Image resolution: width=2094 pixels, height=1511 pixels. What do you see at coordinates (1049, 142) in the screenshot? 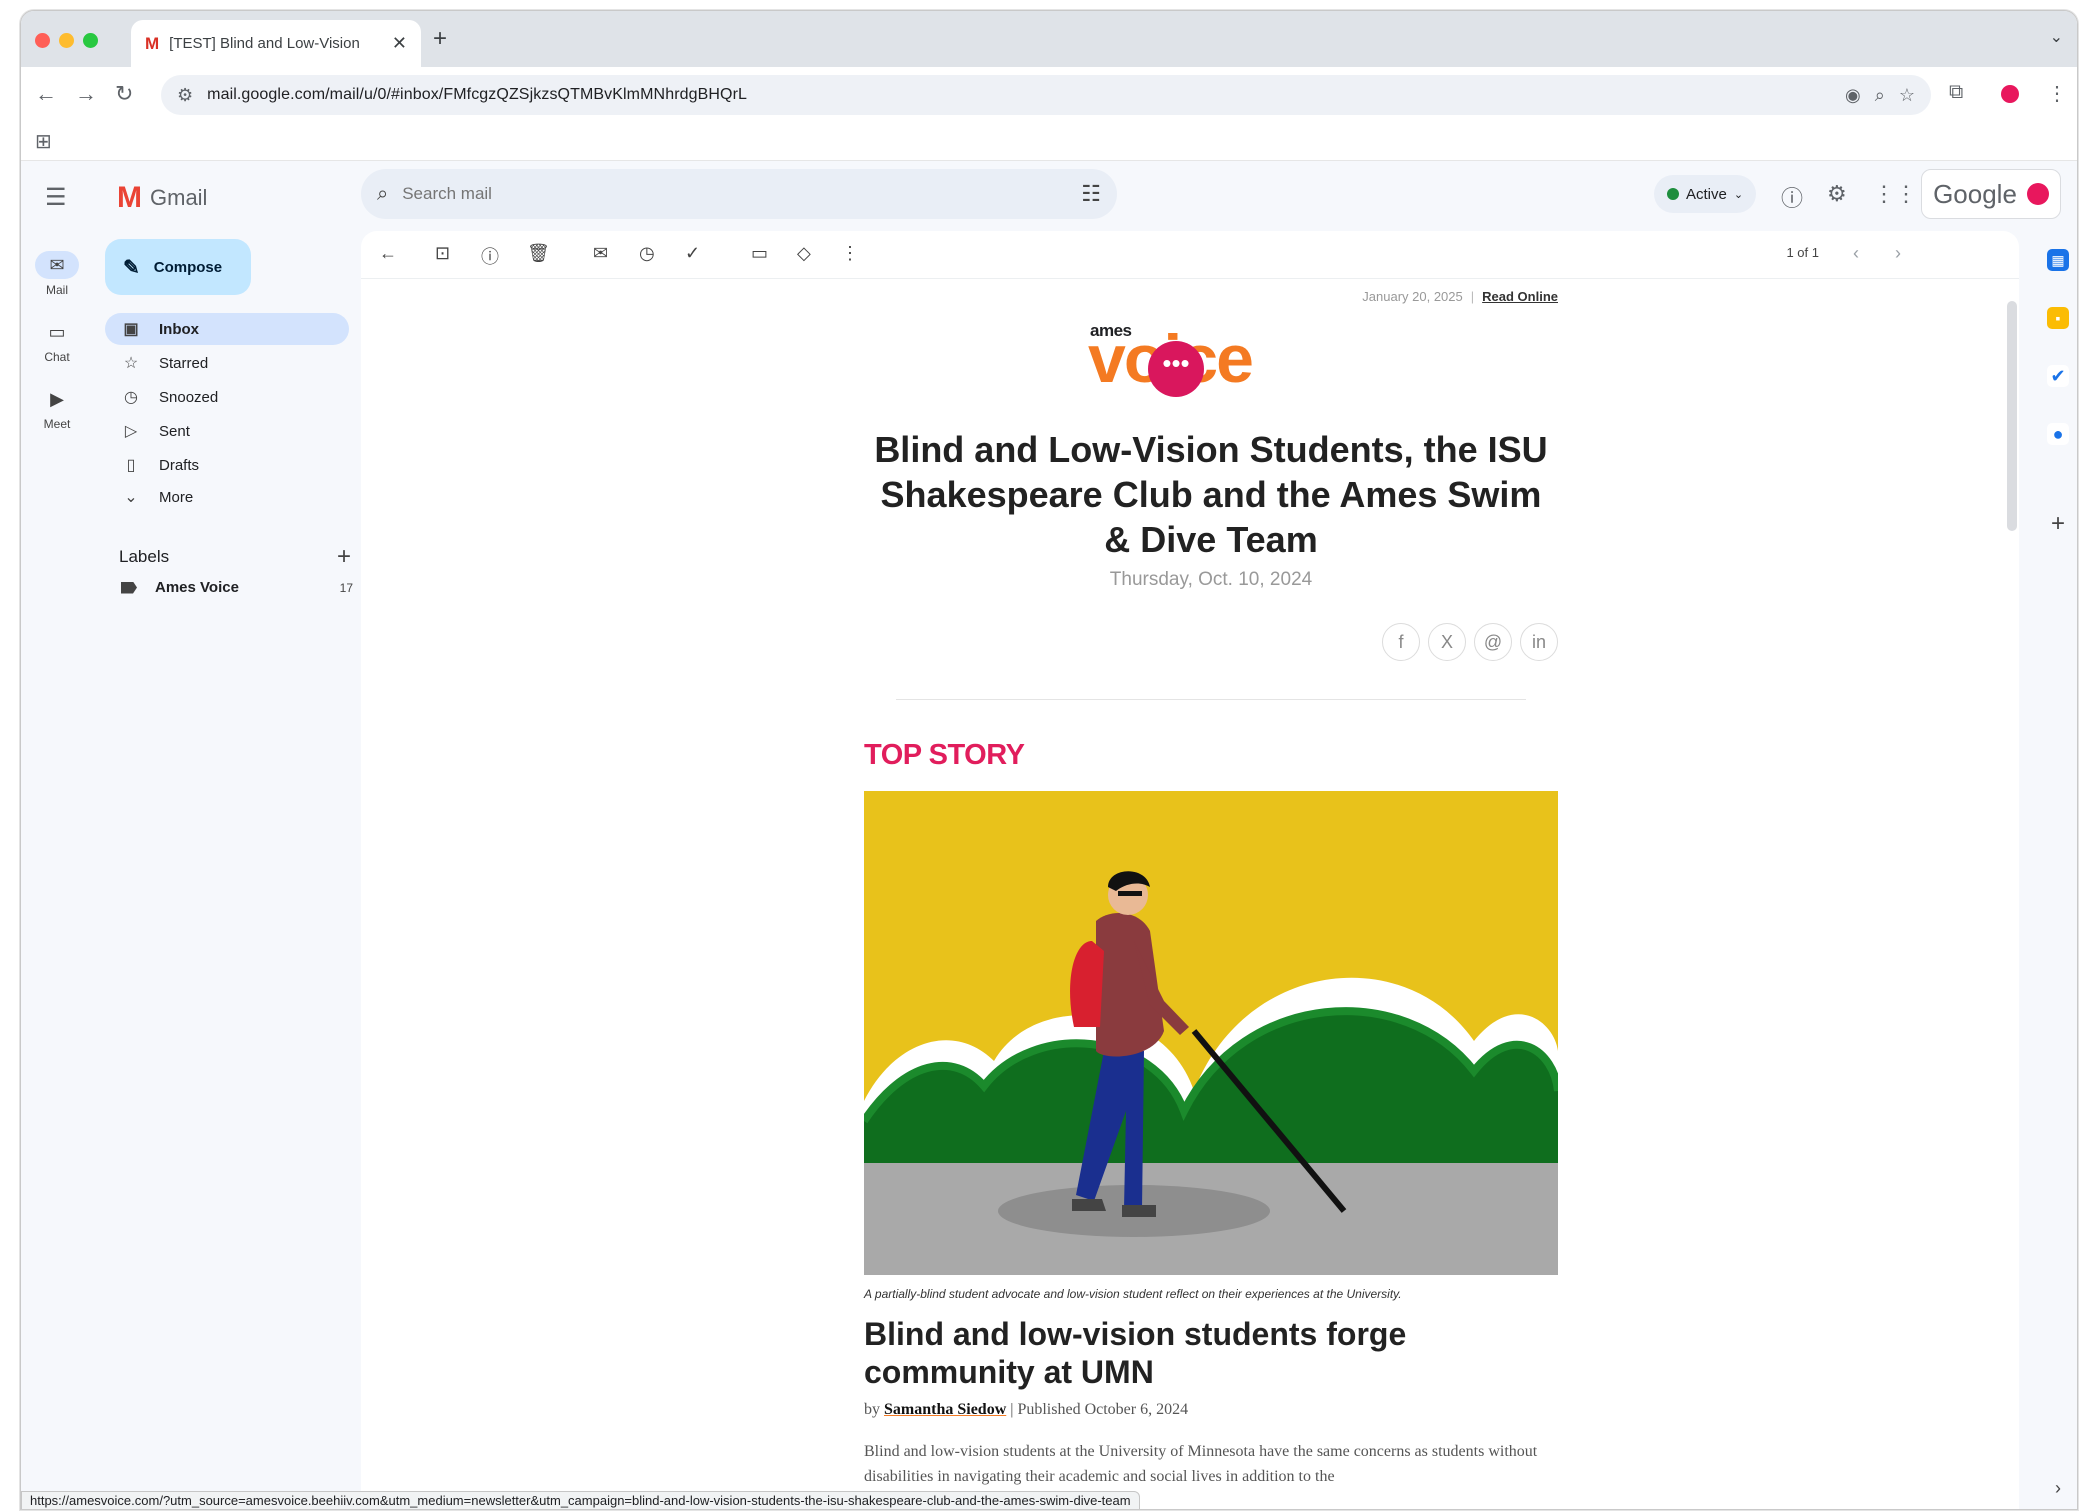
I see `bookmarks-bar: ⊞` at bounding box center [1049, 142].